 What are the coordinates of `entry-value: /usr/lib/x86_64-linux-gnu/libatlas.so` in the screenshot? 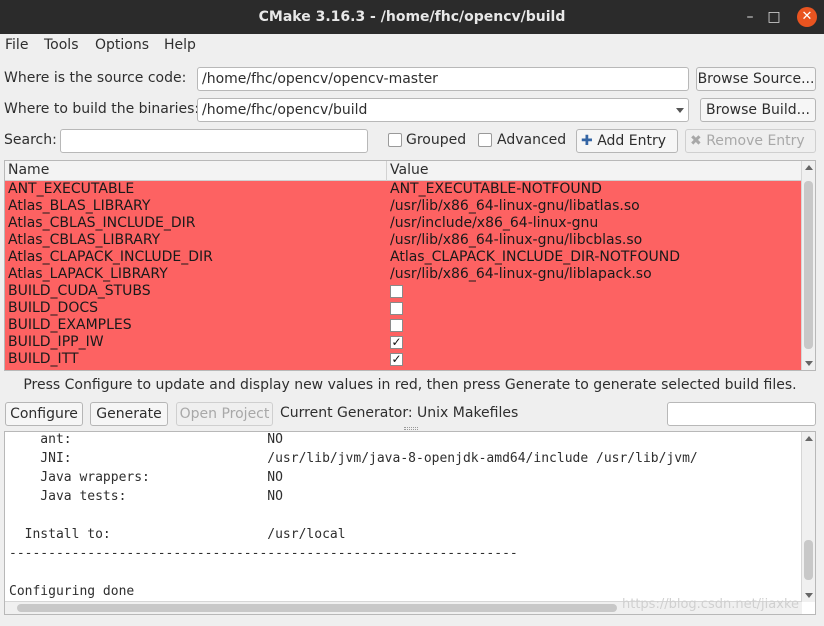 It's located at (515, 206).